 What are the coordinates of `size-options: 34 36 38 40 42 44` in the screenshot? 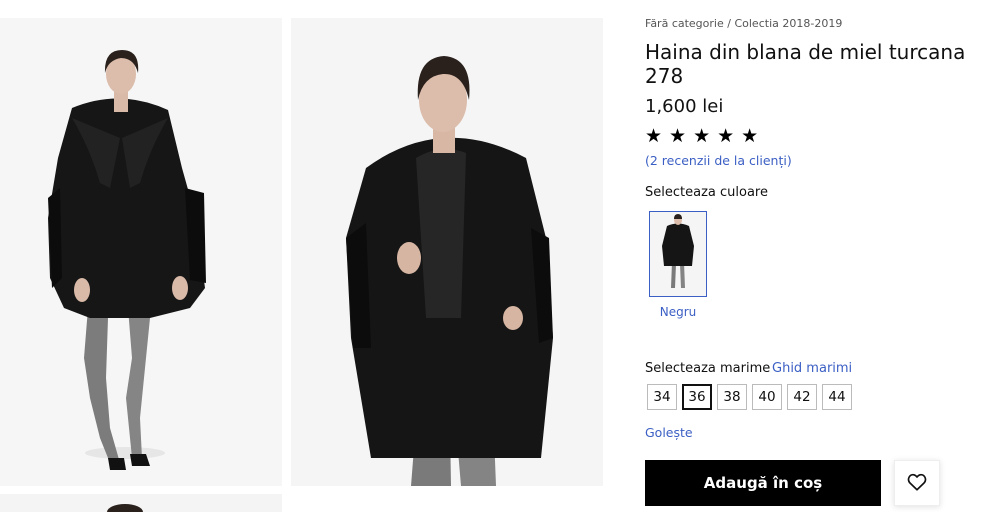 It's located at (749, 397).